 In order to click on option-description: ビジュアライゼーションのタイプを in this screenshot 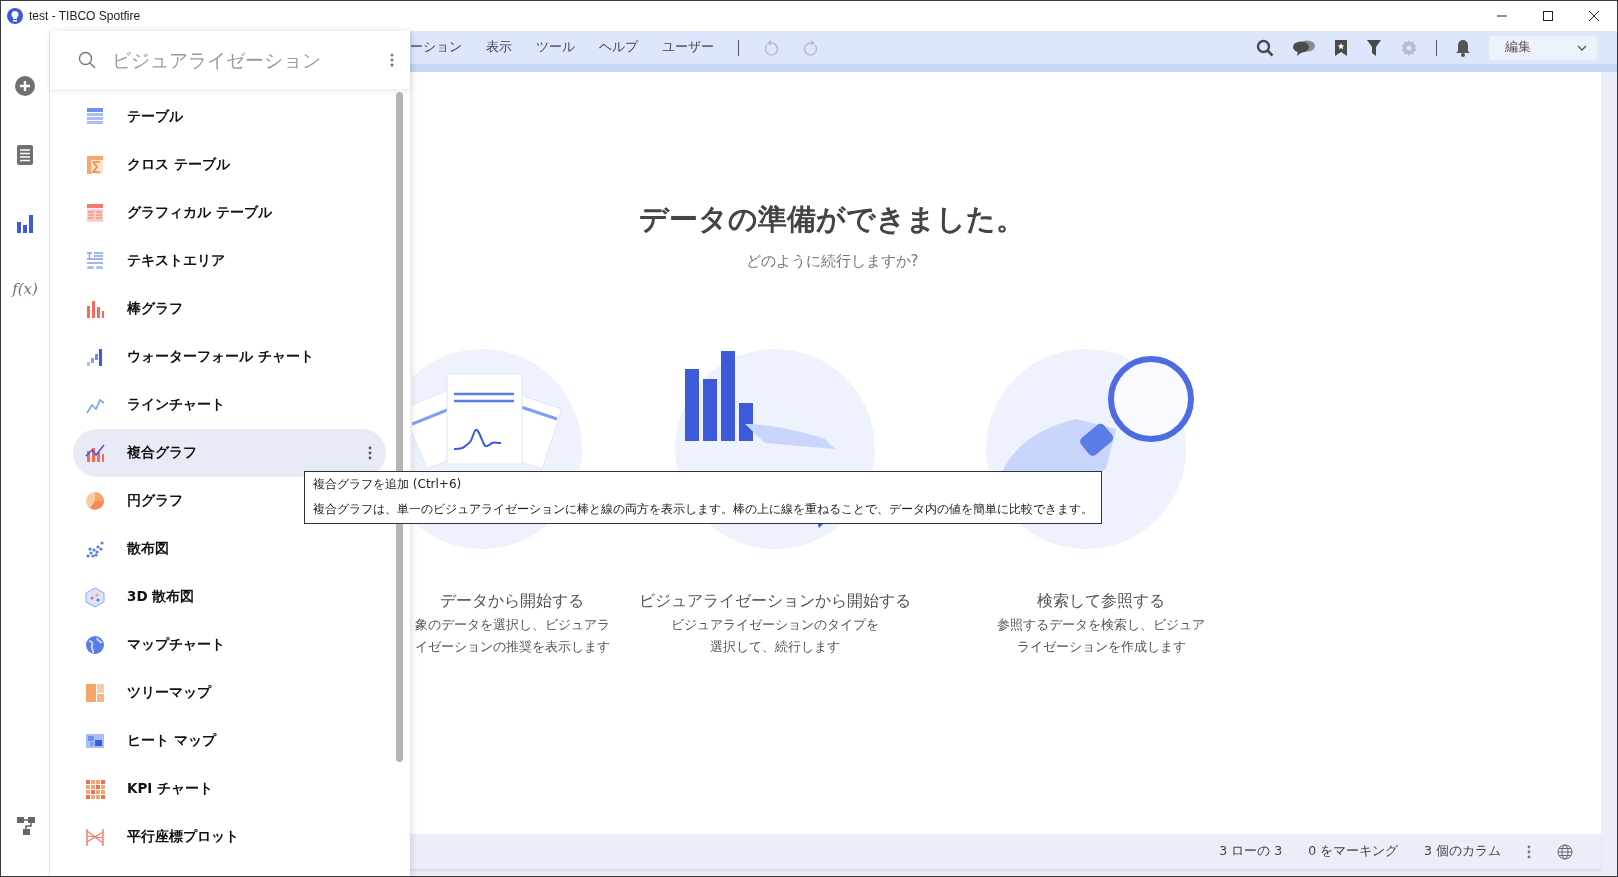, I will do `click(775, 625)`.